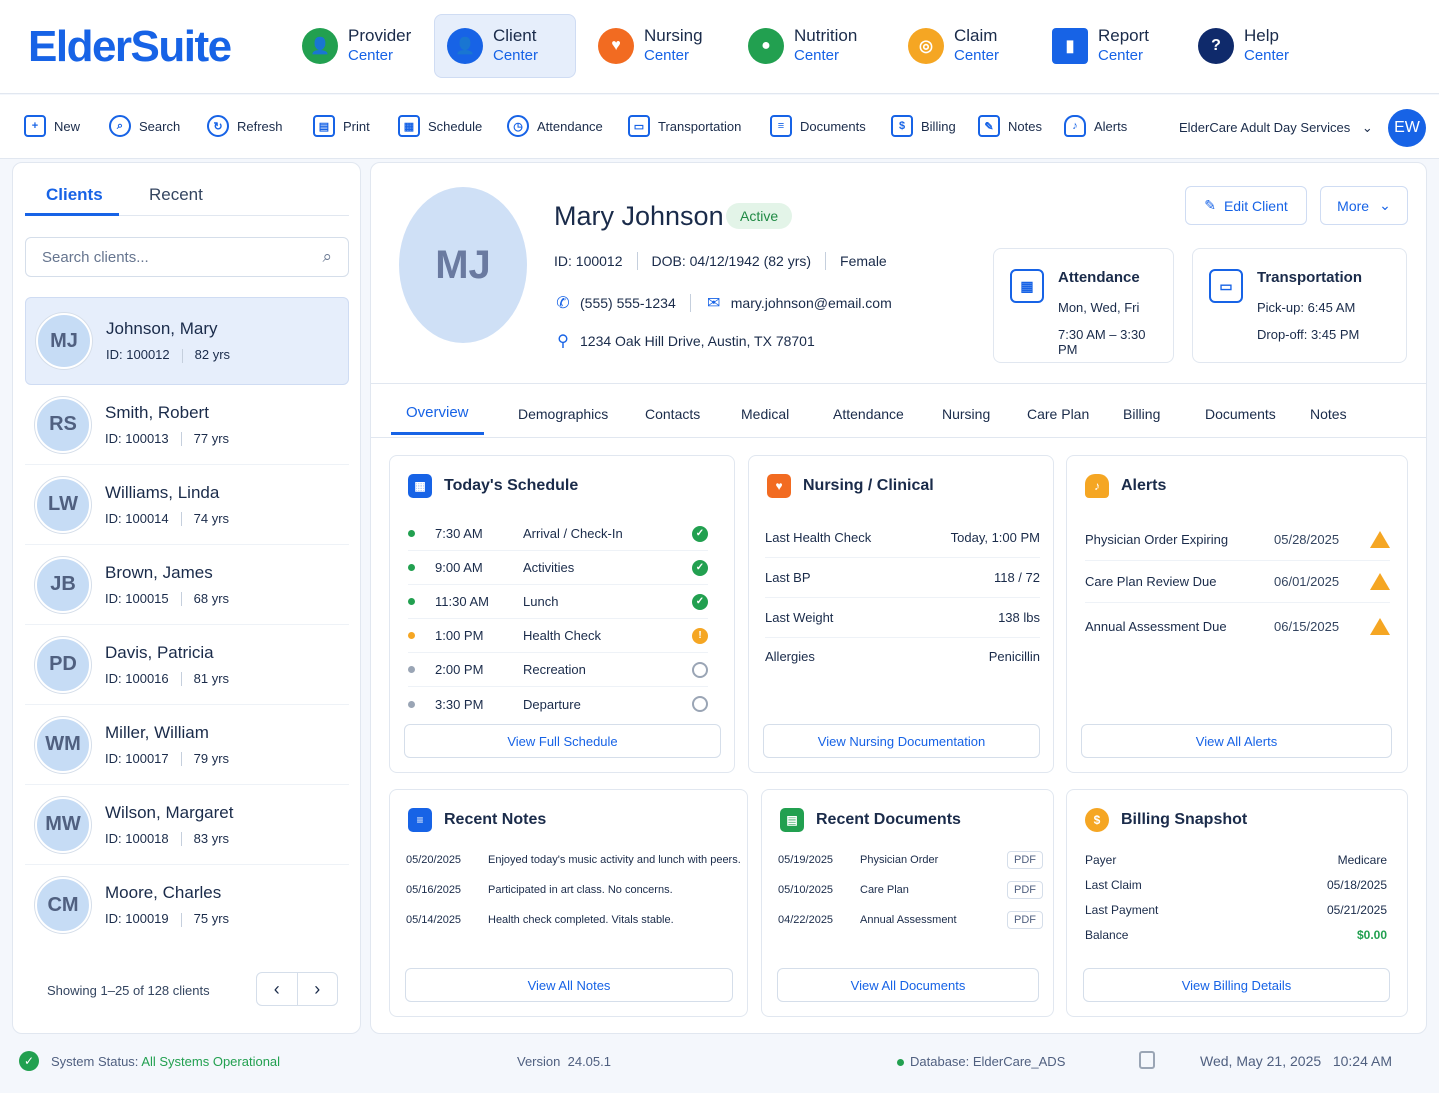 The image size is (1439, 1093). I want to click on module-report-center: ▮ Report Center, so click(1100, 46).